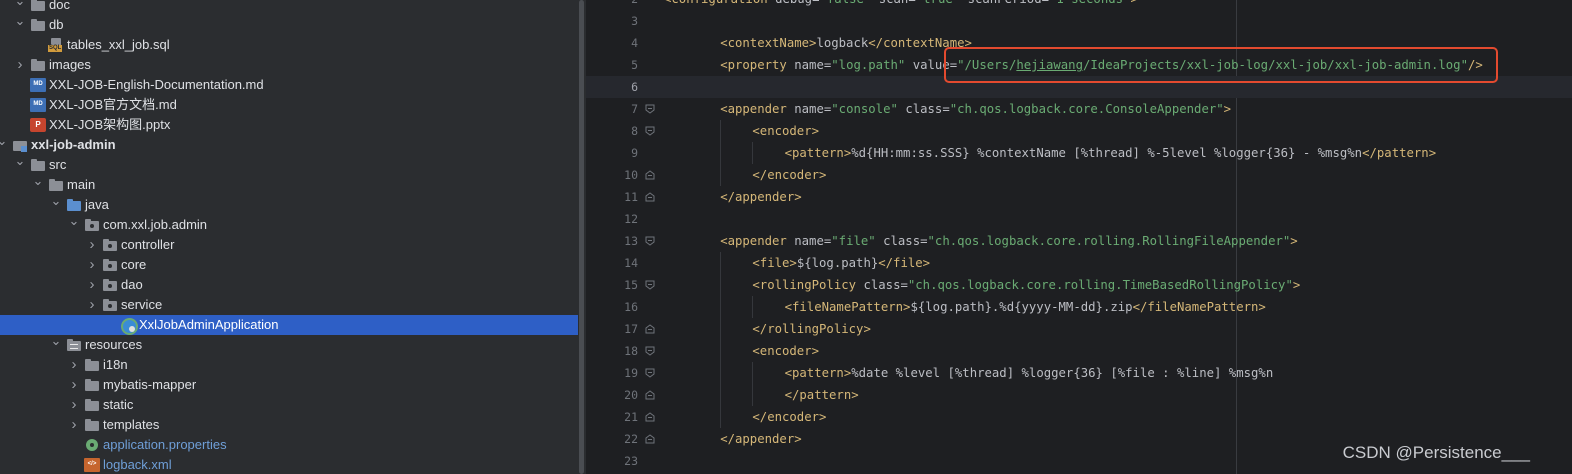 Image resolution: width=1572 pixels, height=474 pixels. What do you see at coordinates (289, 7) in the screenshot?
I see `tree-item-doc: ⌄ doc` at bounding box center [289, 7].